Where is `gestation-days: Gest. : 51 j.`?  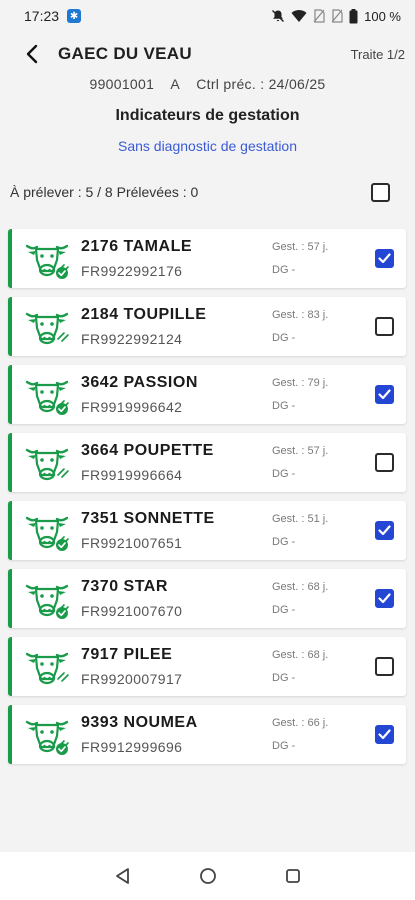
gestation-days: Gest. : 51 j. is located at coordinates (300, 519).